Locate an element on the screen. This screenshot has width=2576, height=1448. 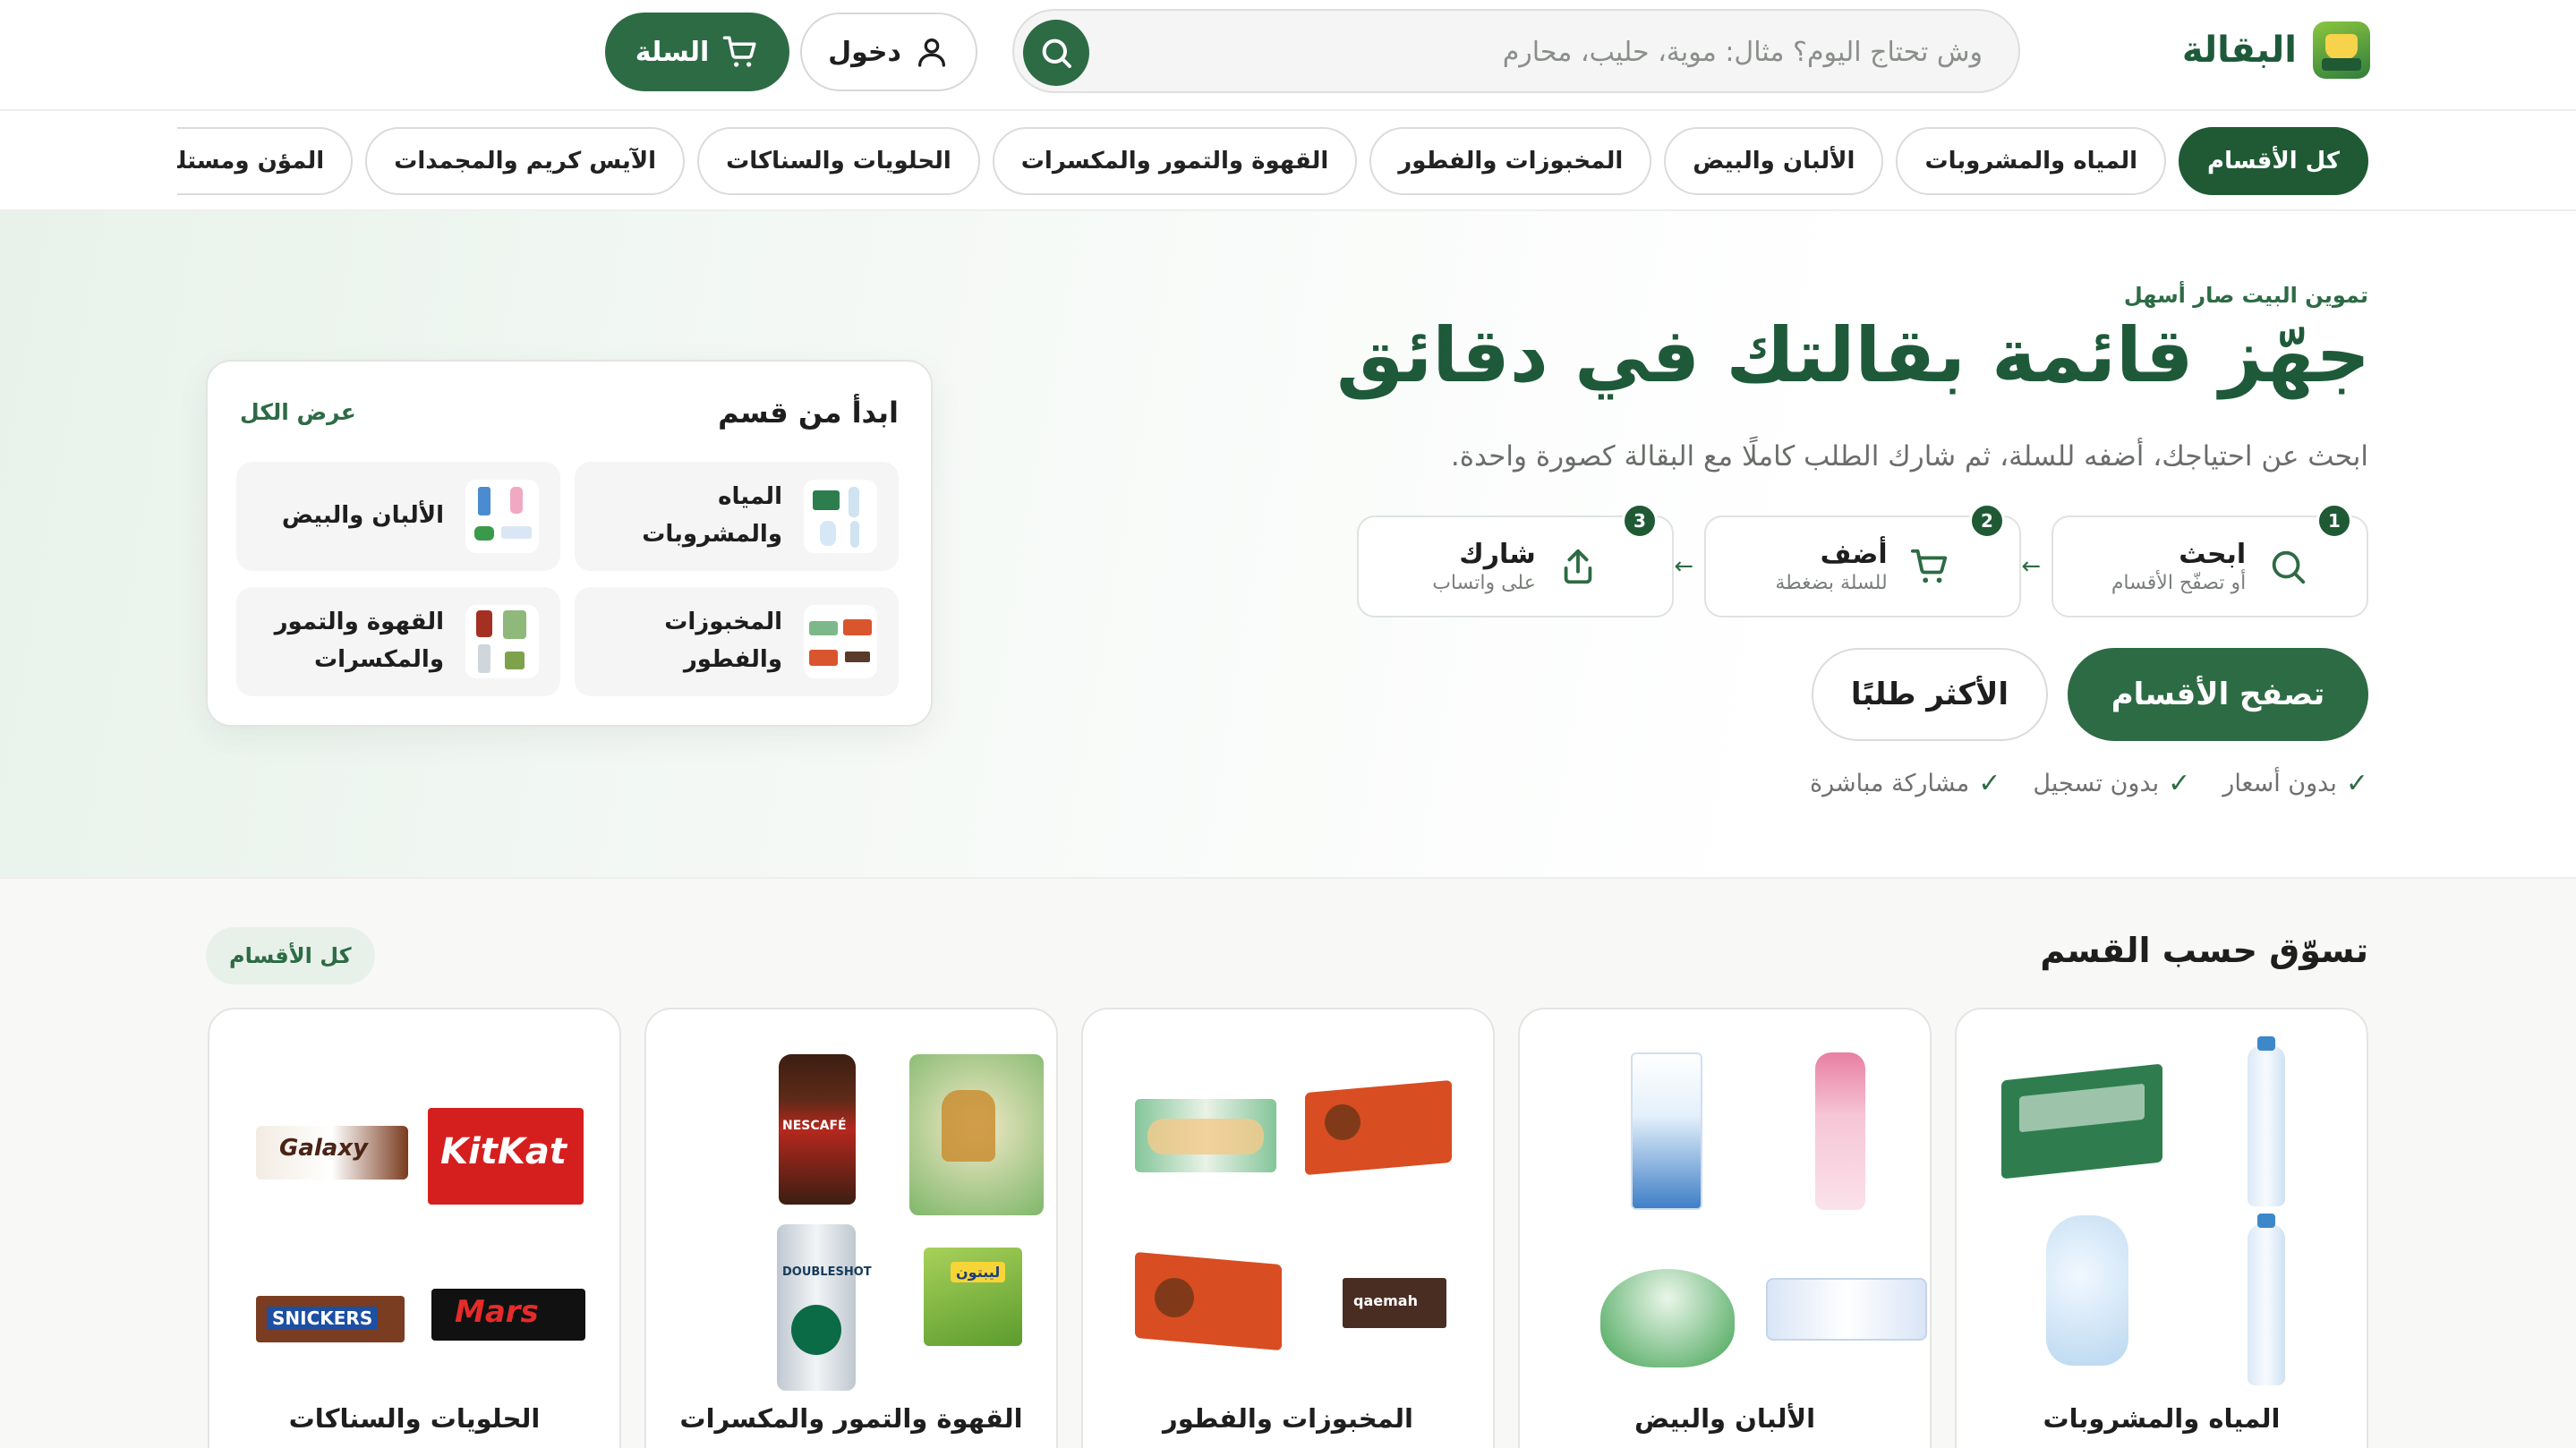
logo-text: البقالة is located at coordinates (2239, 50).